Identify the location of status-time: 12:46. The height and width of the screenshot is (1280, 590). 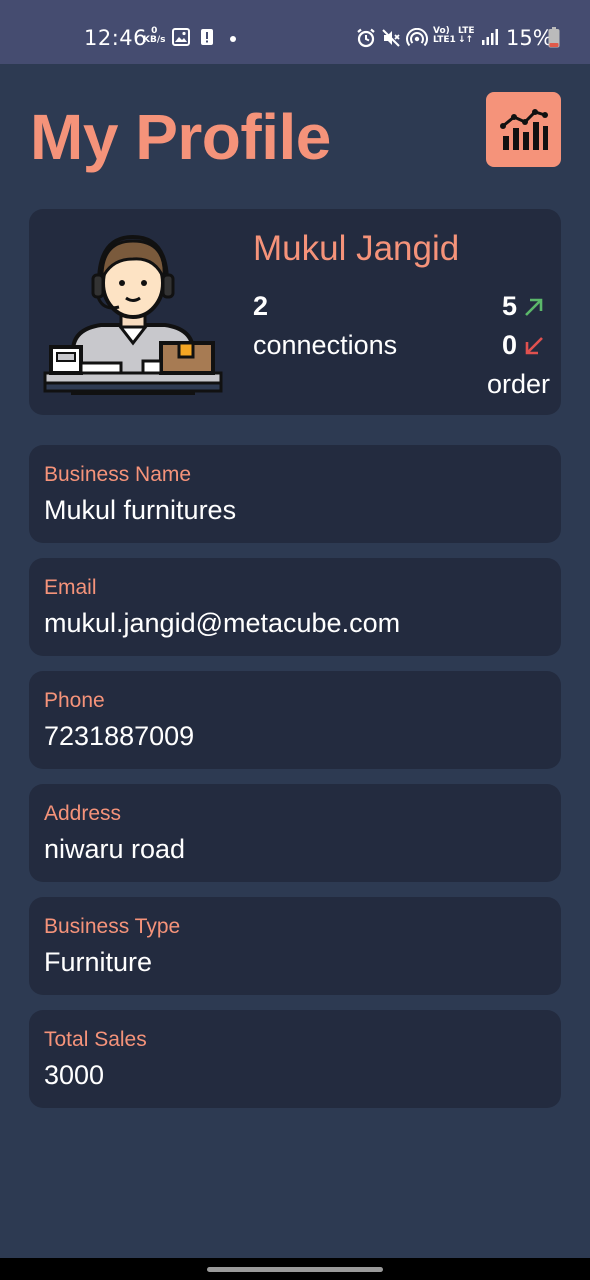
(116, 38).